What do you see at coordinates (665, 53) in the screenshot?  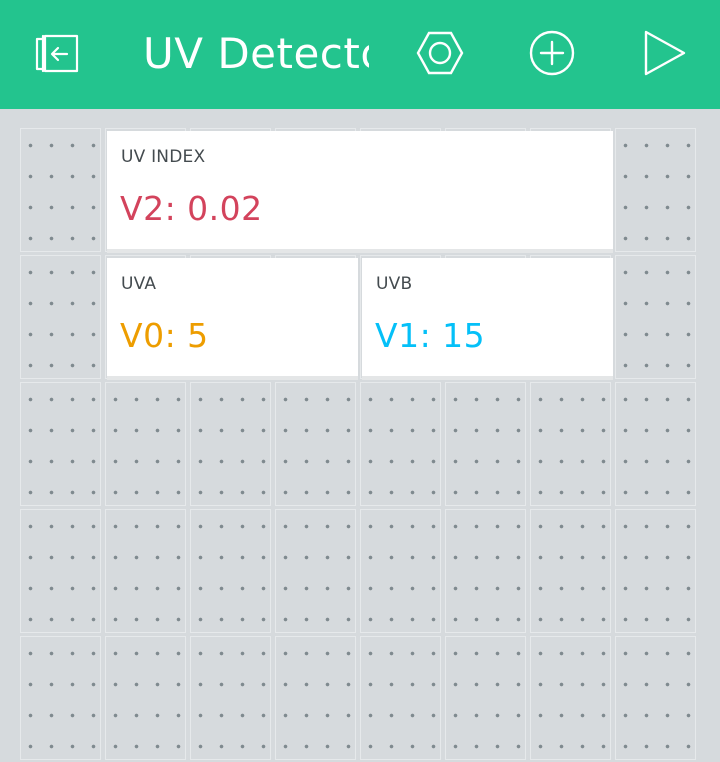 I see `play-icon` at bounding box center [665, 53].